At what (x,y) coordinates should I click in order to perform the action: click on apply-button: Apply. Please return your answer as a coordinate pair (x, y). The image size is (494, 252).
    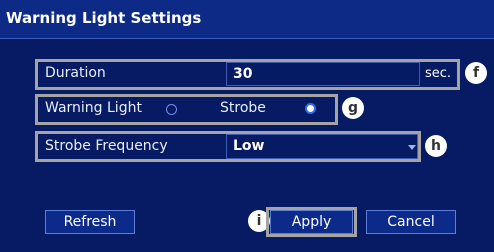
    Looking at the image, I should click on (311, 222).